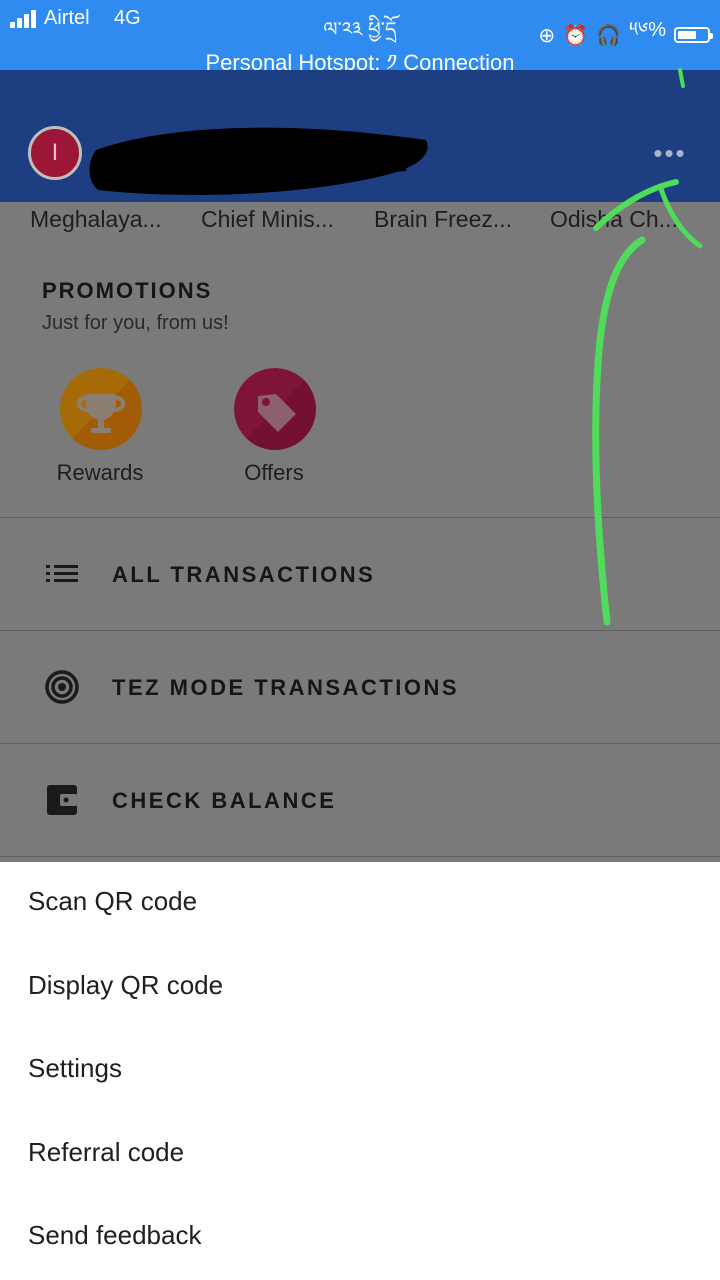 The width and height of the screenshot is (720, 1280). What do you see at coordinates (55, 153) in the screenshot?
I see `avatar: I` at bounding box center [55, 153].